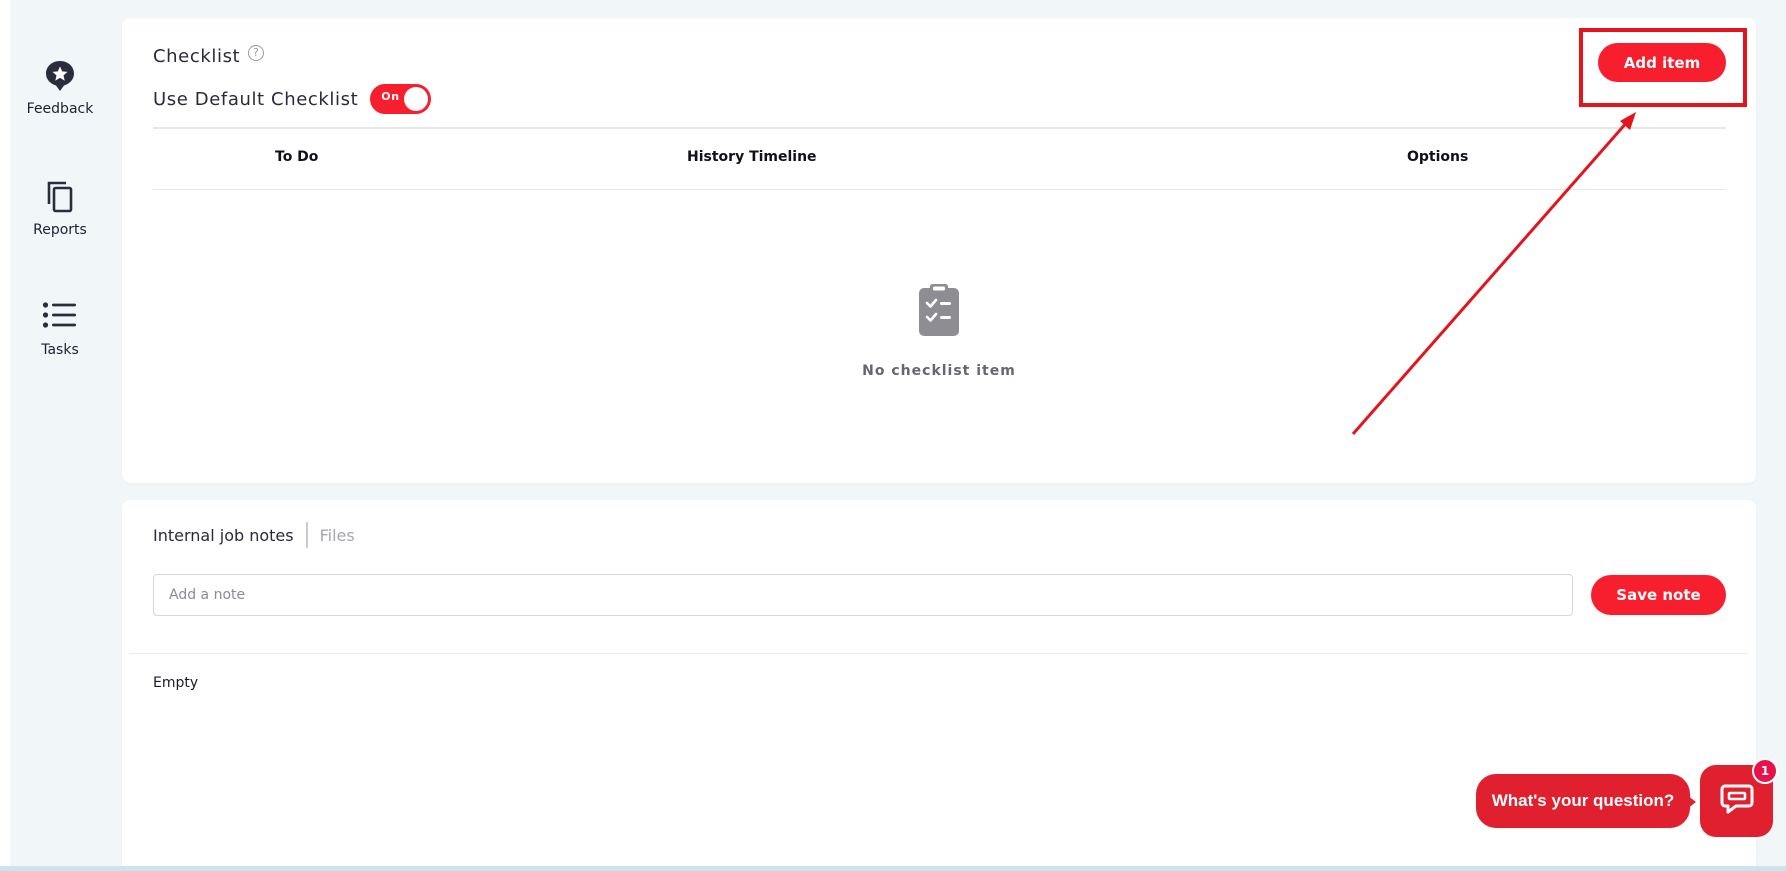  Describe the element at coordinates (1662, 62) in the screenshot. I see `add-item-button: Add item` at that location.